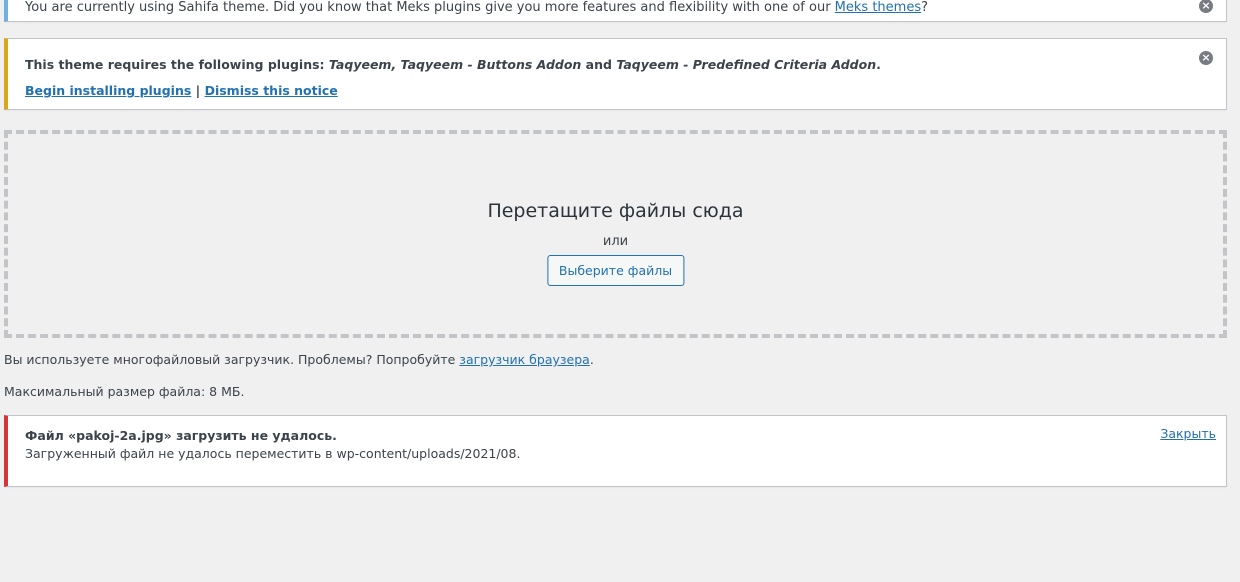 The width and height of the screenshot is (1240, 582). Describe the element at coordinates (1188, 433) in the screenshot. I see `close-error-link: Закрыть` at that location.